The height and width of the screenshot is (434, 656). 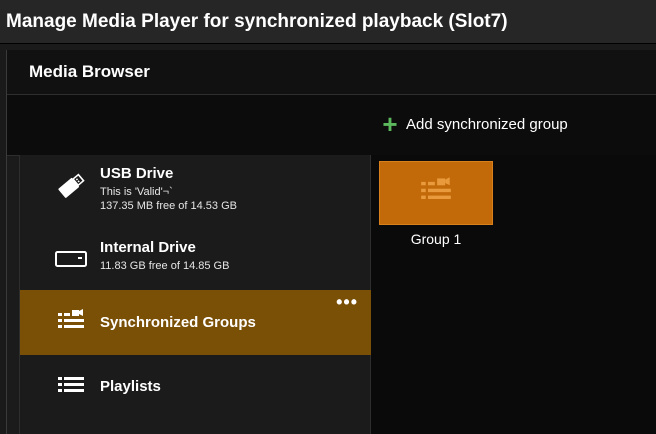 I want to click on usb-drive-icon, so click(x=71, y=186).